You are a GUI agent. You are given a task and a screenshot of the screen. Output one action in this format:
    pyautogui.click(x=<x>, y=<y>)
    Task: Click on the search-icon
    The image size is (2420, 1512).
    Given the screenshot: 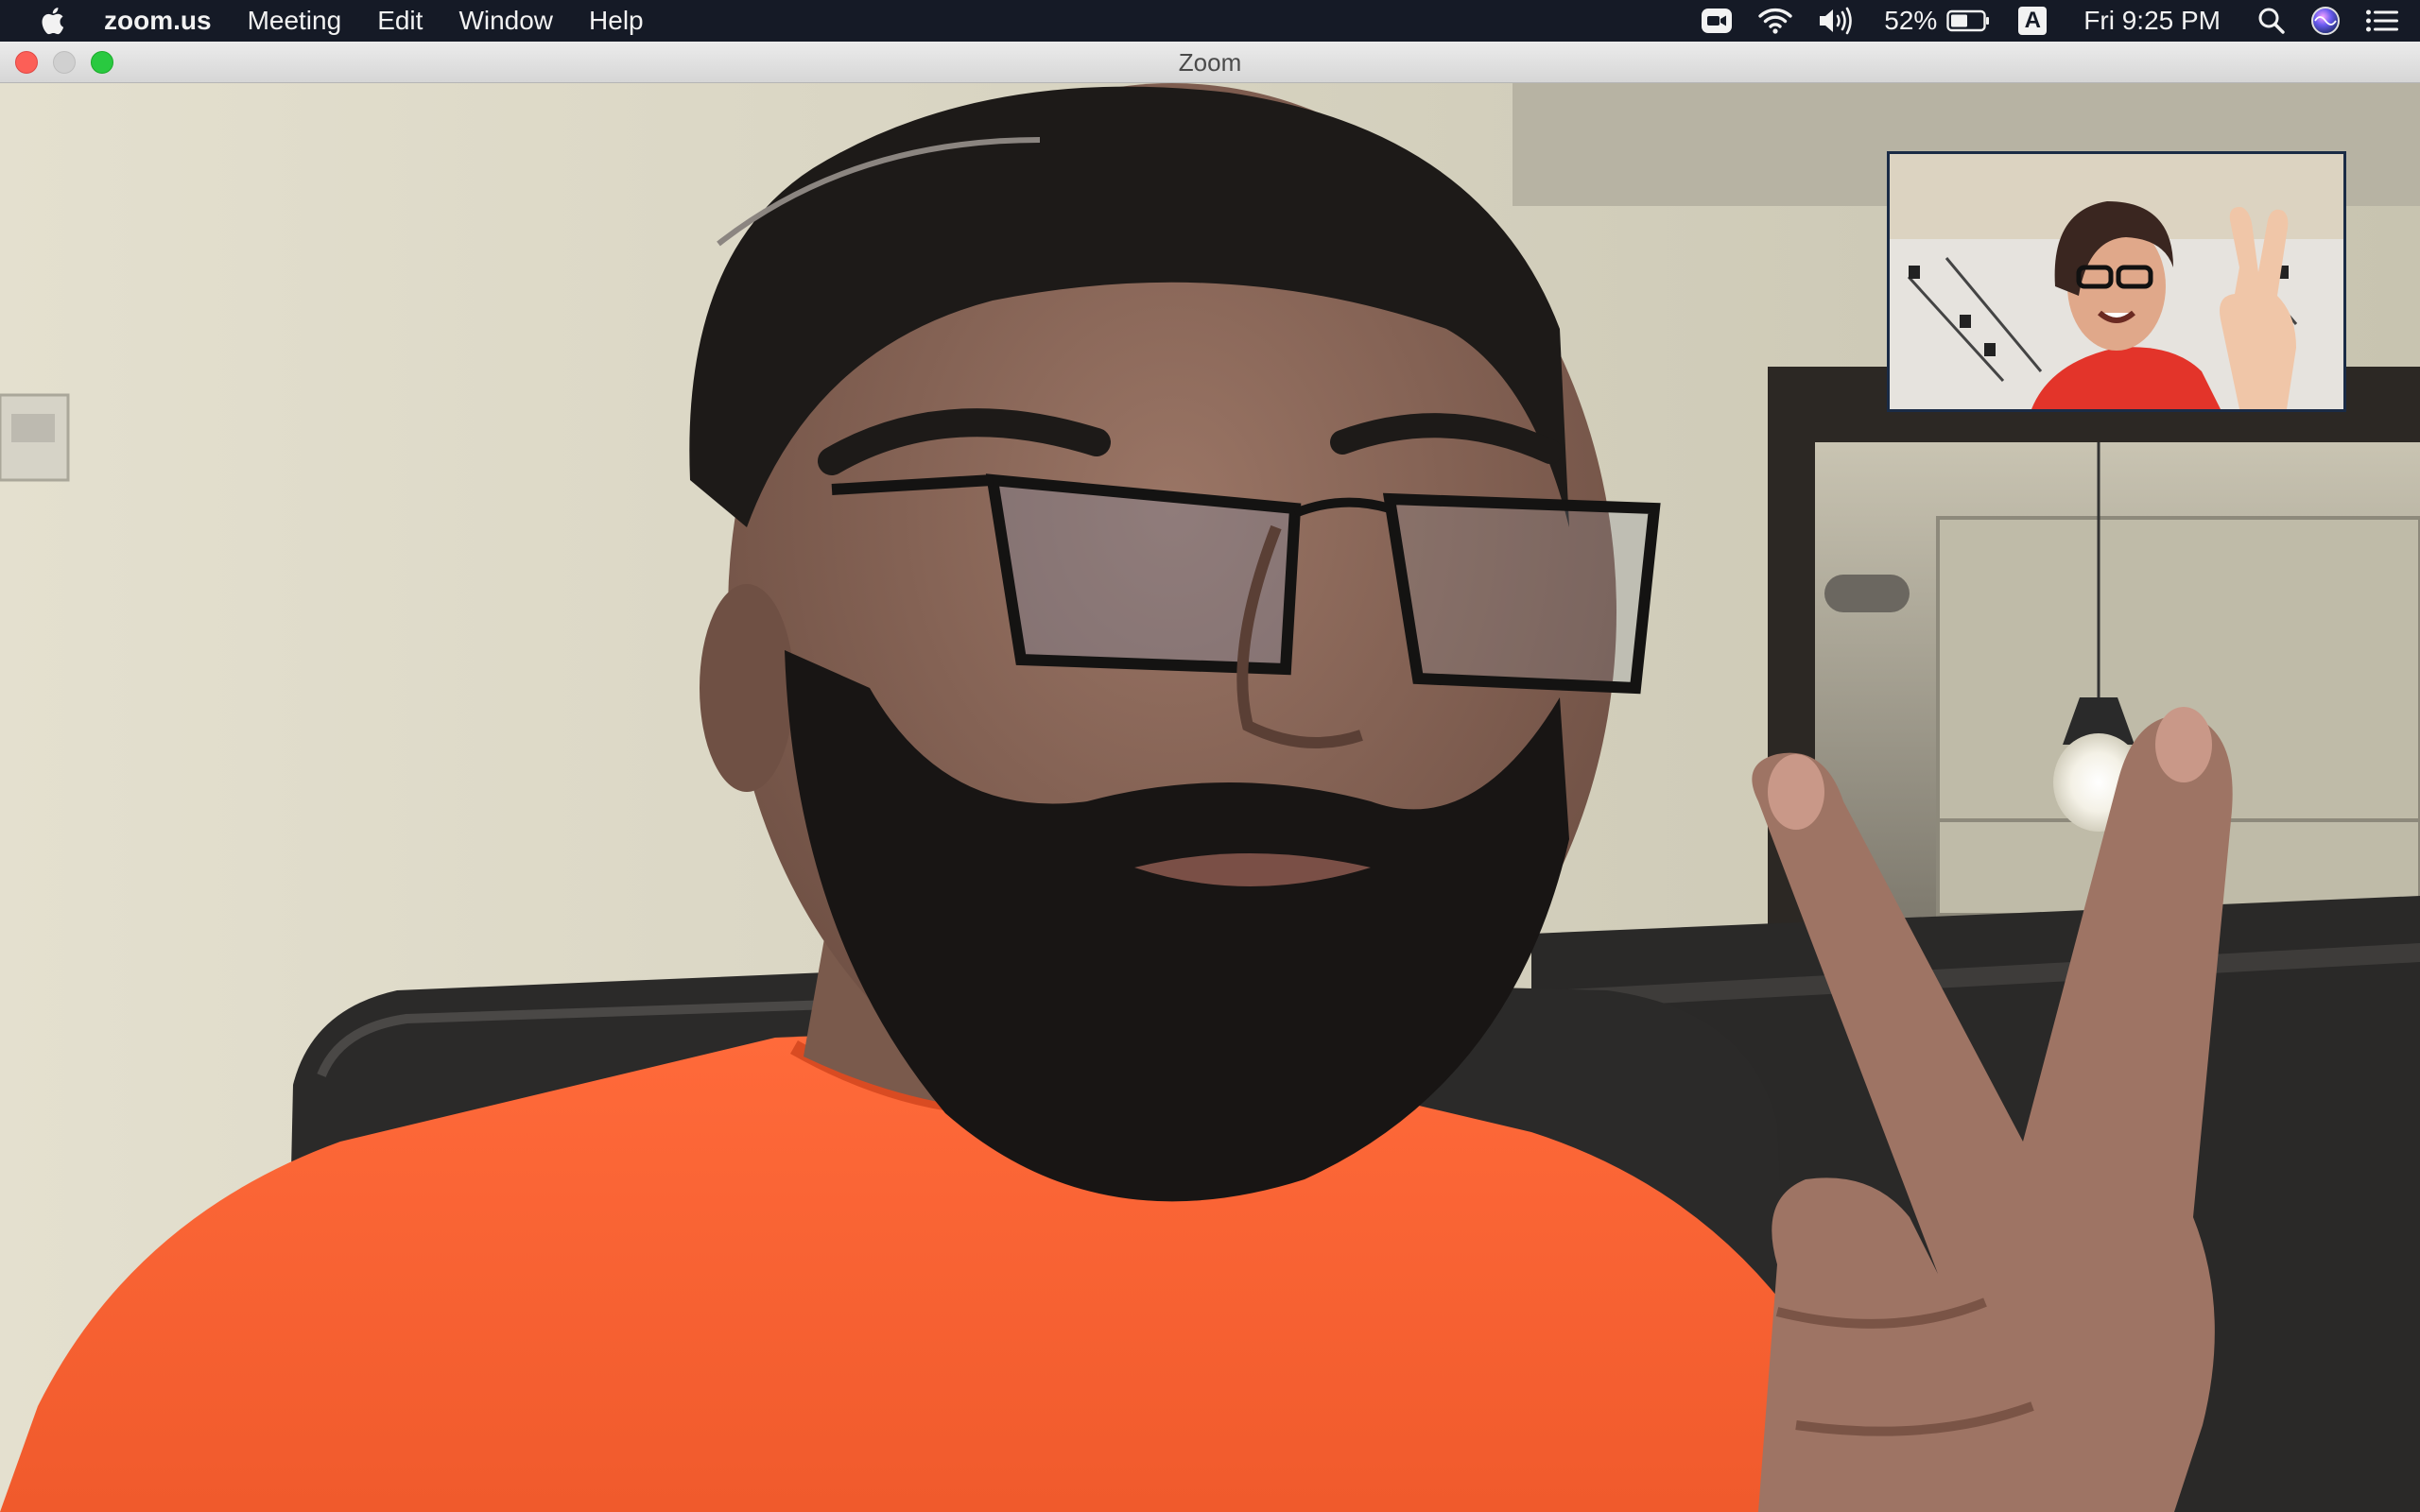 What is the action you would take?
    pyautogui.click(x=2271, y=21)
    